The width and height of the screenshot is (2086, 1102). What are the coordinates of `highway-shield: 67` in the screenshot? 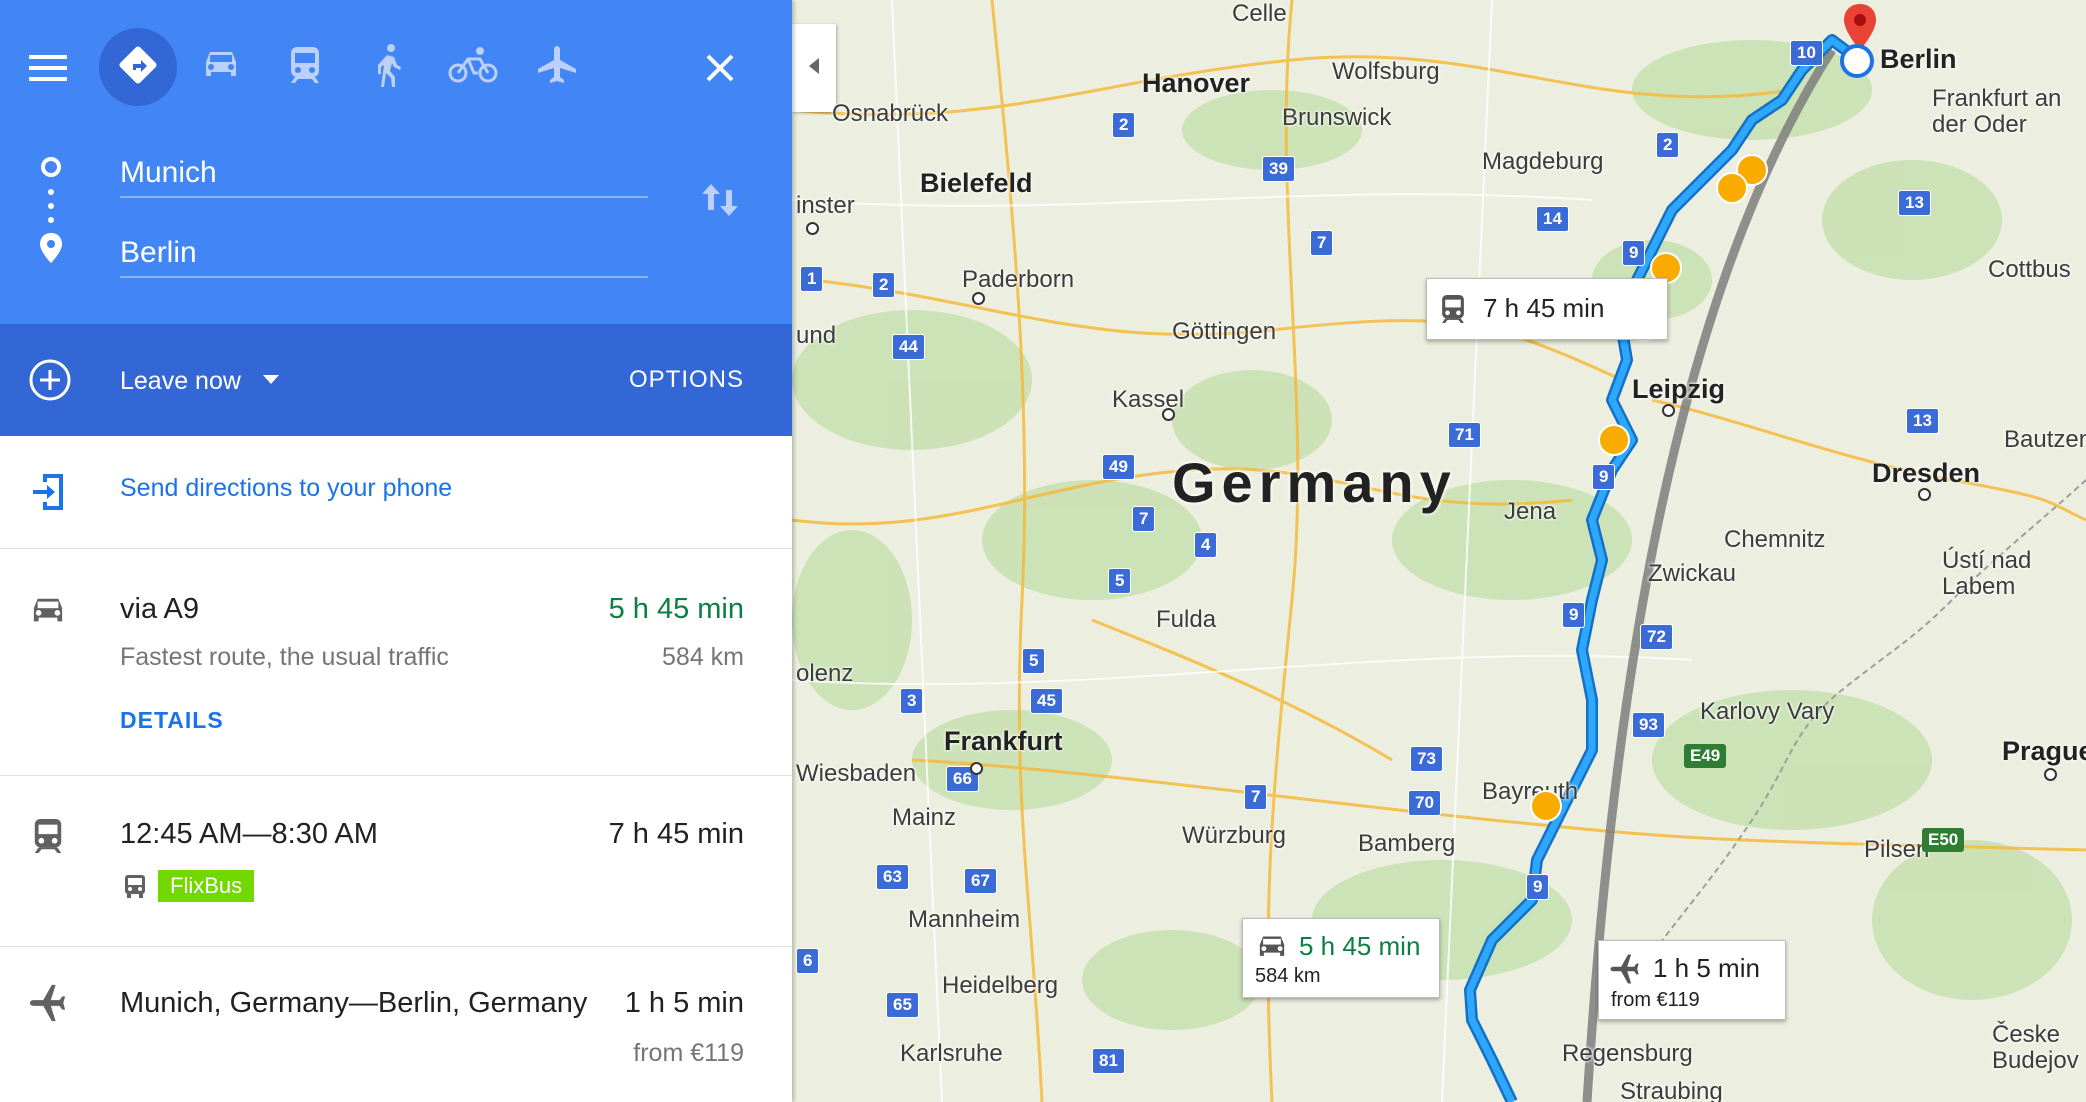 It's located at (980, 881).